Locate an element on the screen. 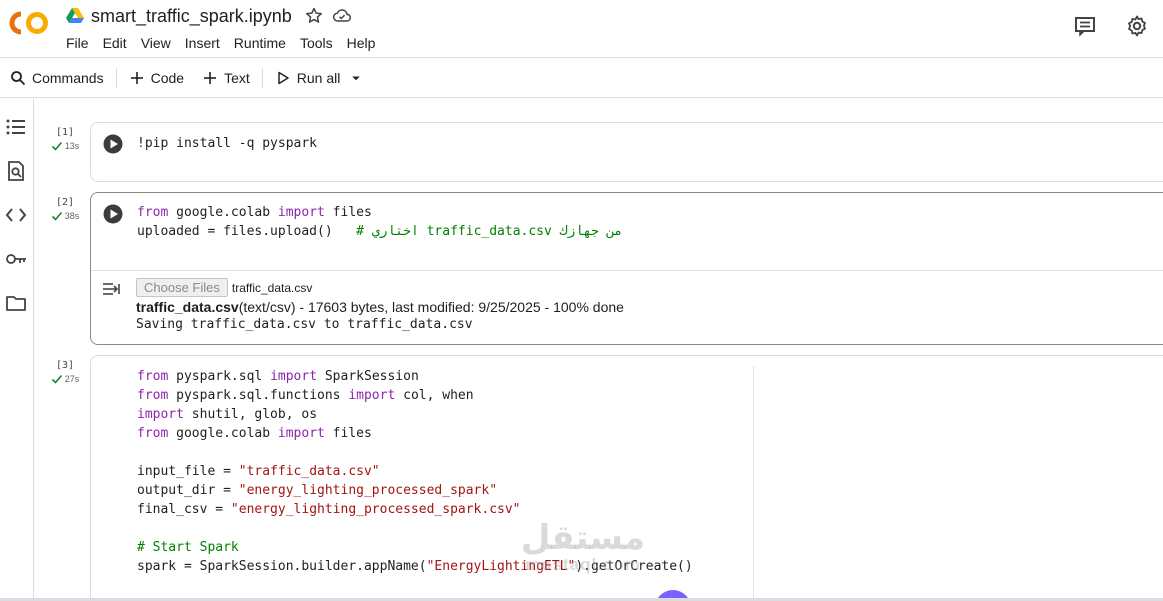 Image resolution: width=1163 pixels, height=601 pixels. code-line: from pyspark.sql import SparkSession is located at coordinates (415, 376).